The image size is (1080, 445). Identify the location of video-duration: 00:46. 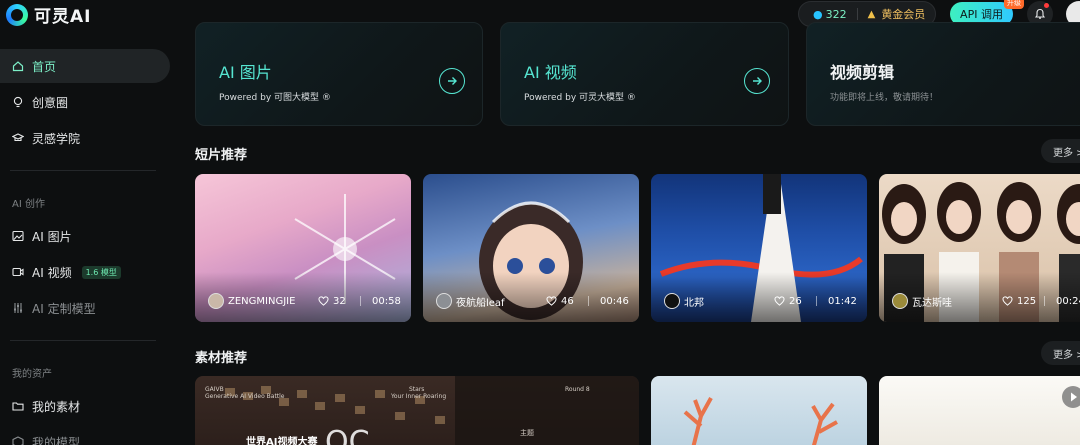
(614, 301).